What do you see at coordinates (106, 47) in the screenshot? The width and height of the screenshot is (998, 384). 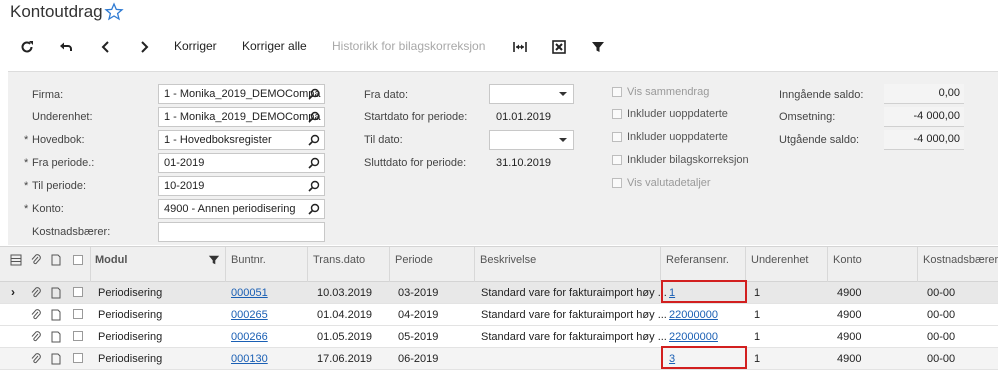 I see `previous-icon` at bounding box center [106, 47].